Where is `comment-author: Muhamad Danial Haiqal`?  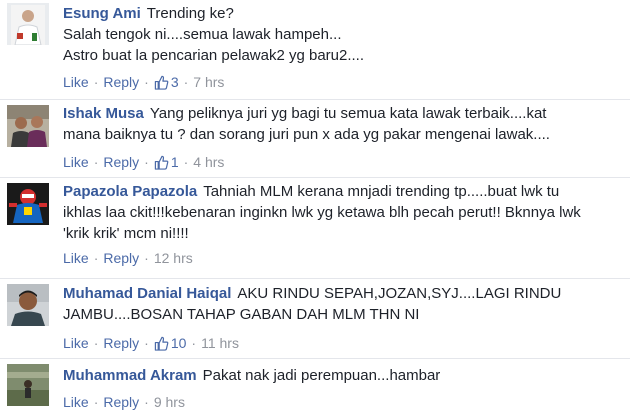
comment-author: Muhamad Danial Haiqal is located at coordinates (147, 293).